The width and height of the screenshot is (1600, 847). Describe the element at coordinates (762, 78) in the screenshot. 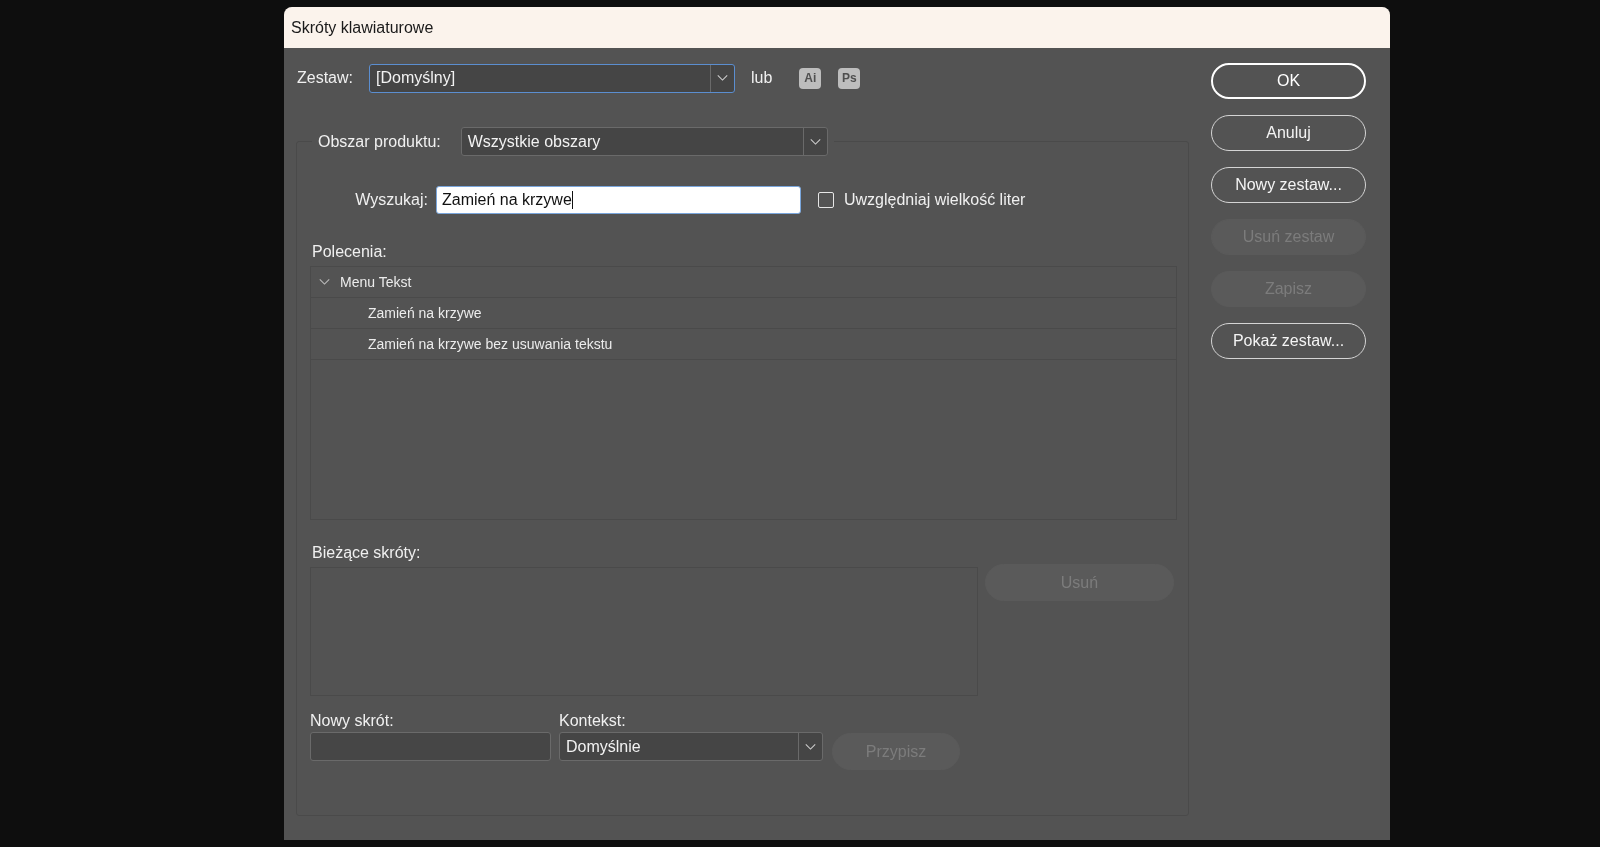

I see `or-label: lub` at that location.